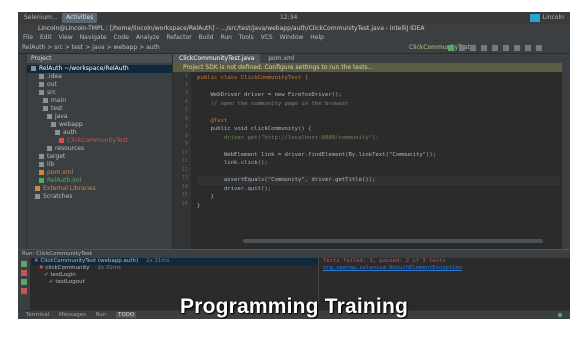  I want to click on menu-tools: Tools, so click(246, 37).